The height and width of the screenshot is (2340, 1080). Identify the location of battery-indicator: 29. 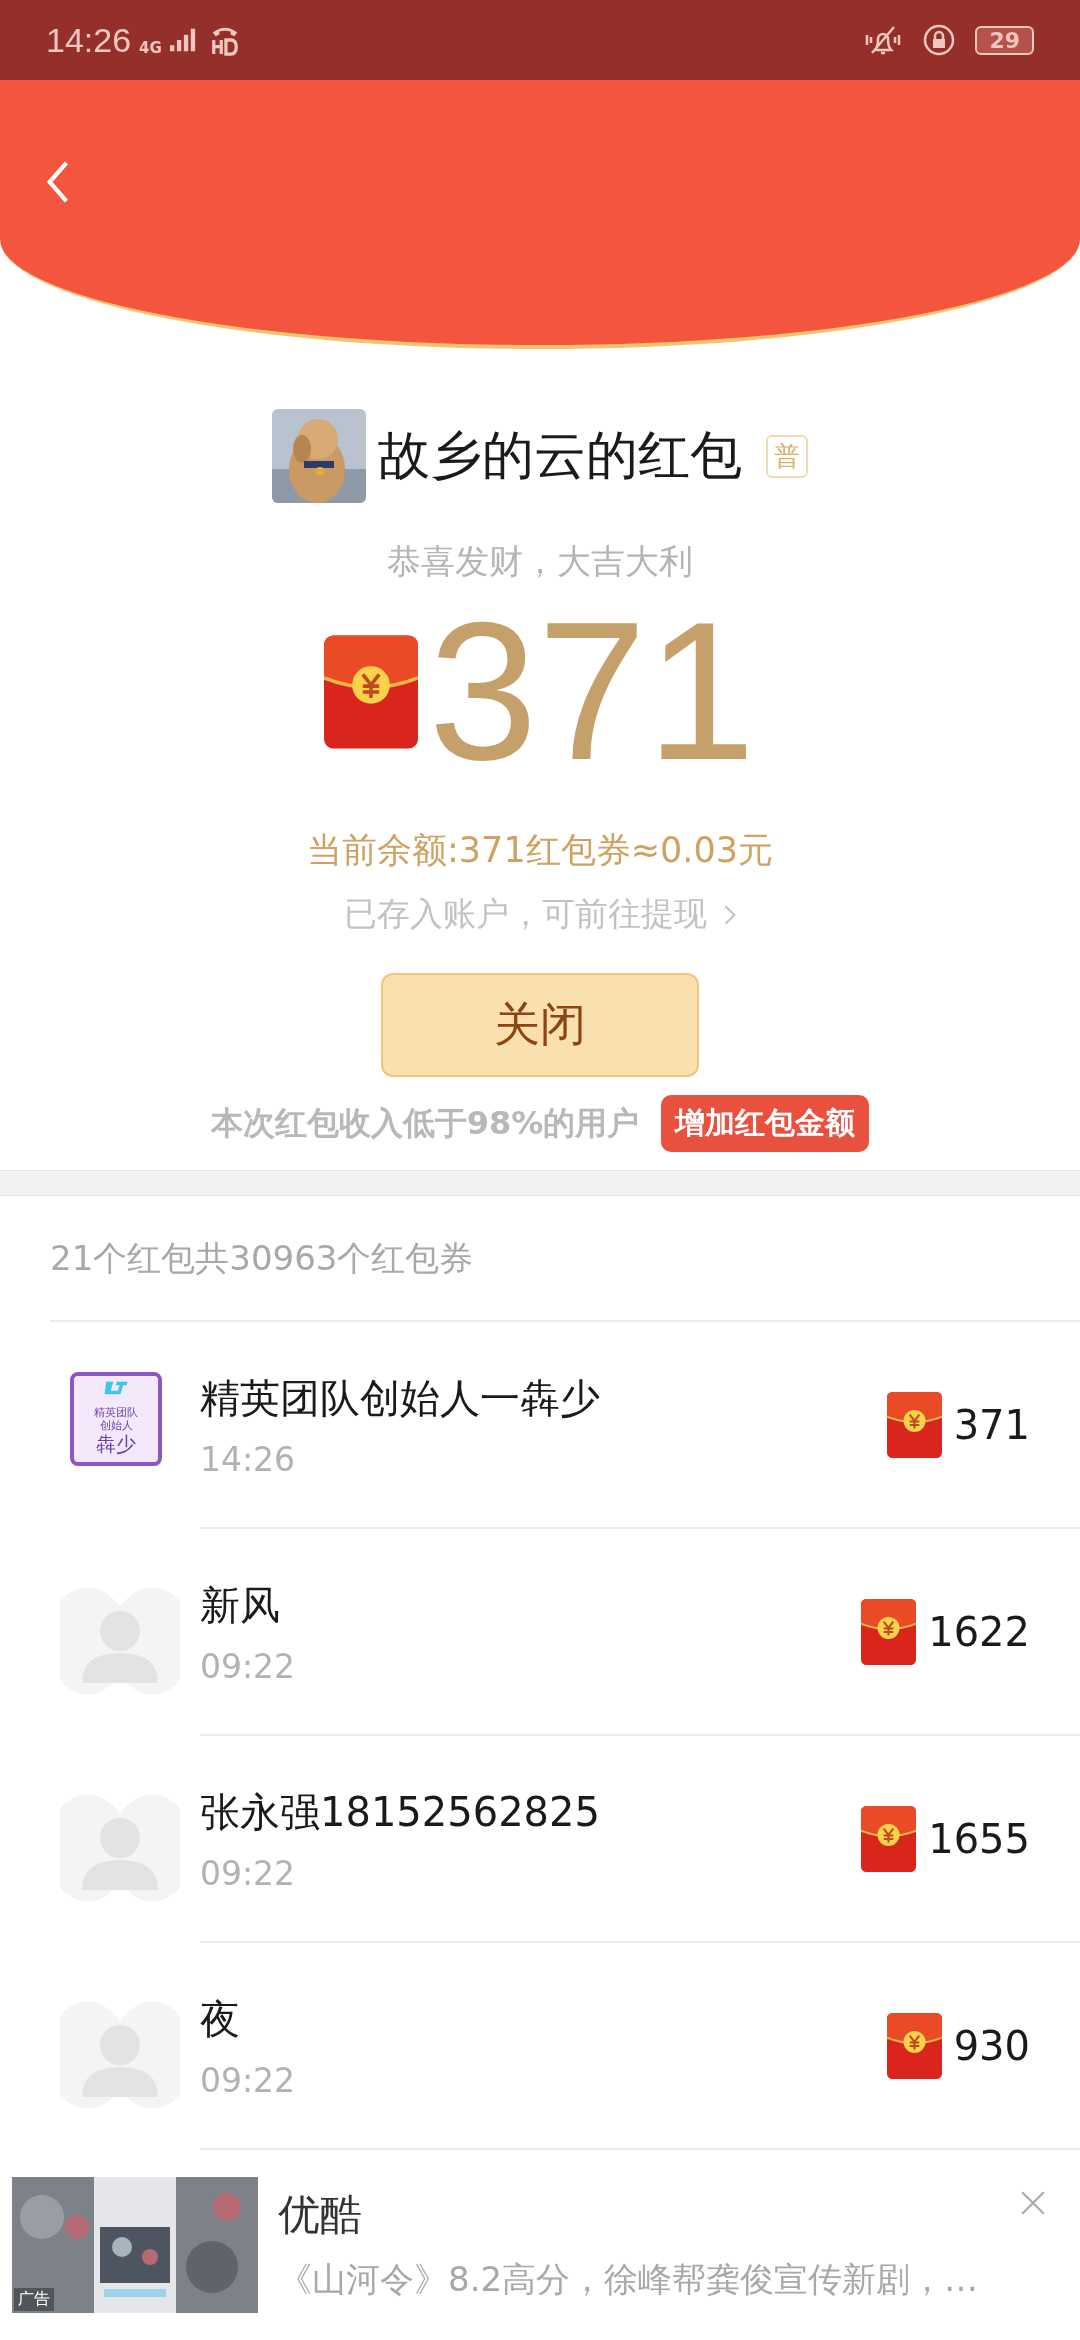
(1004, 40).